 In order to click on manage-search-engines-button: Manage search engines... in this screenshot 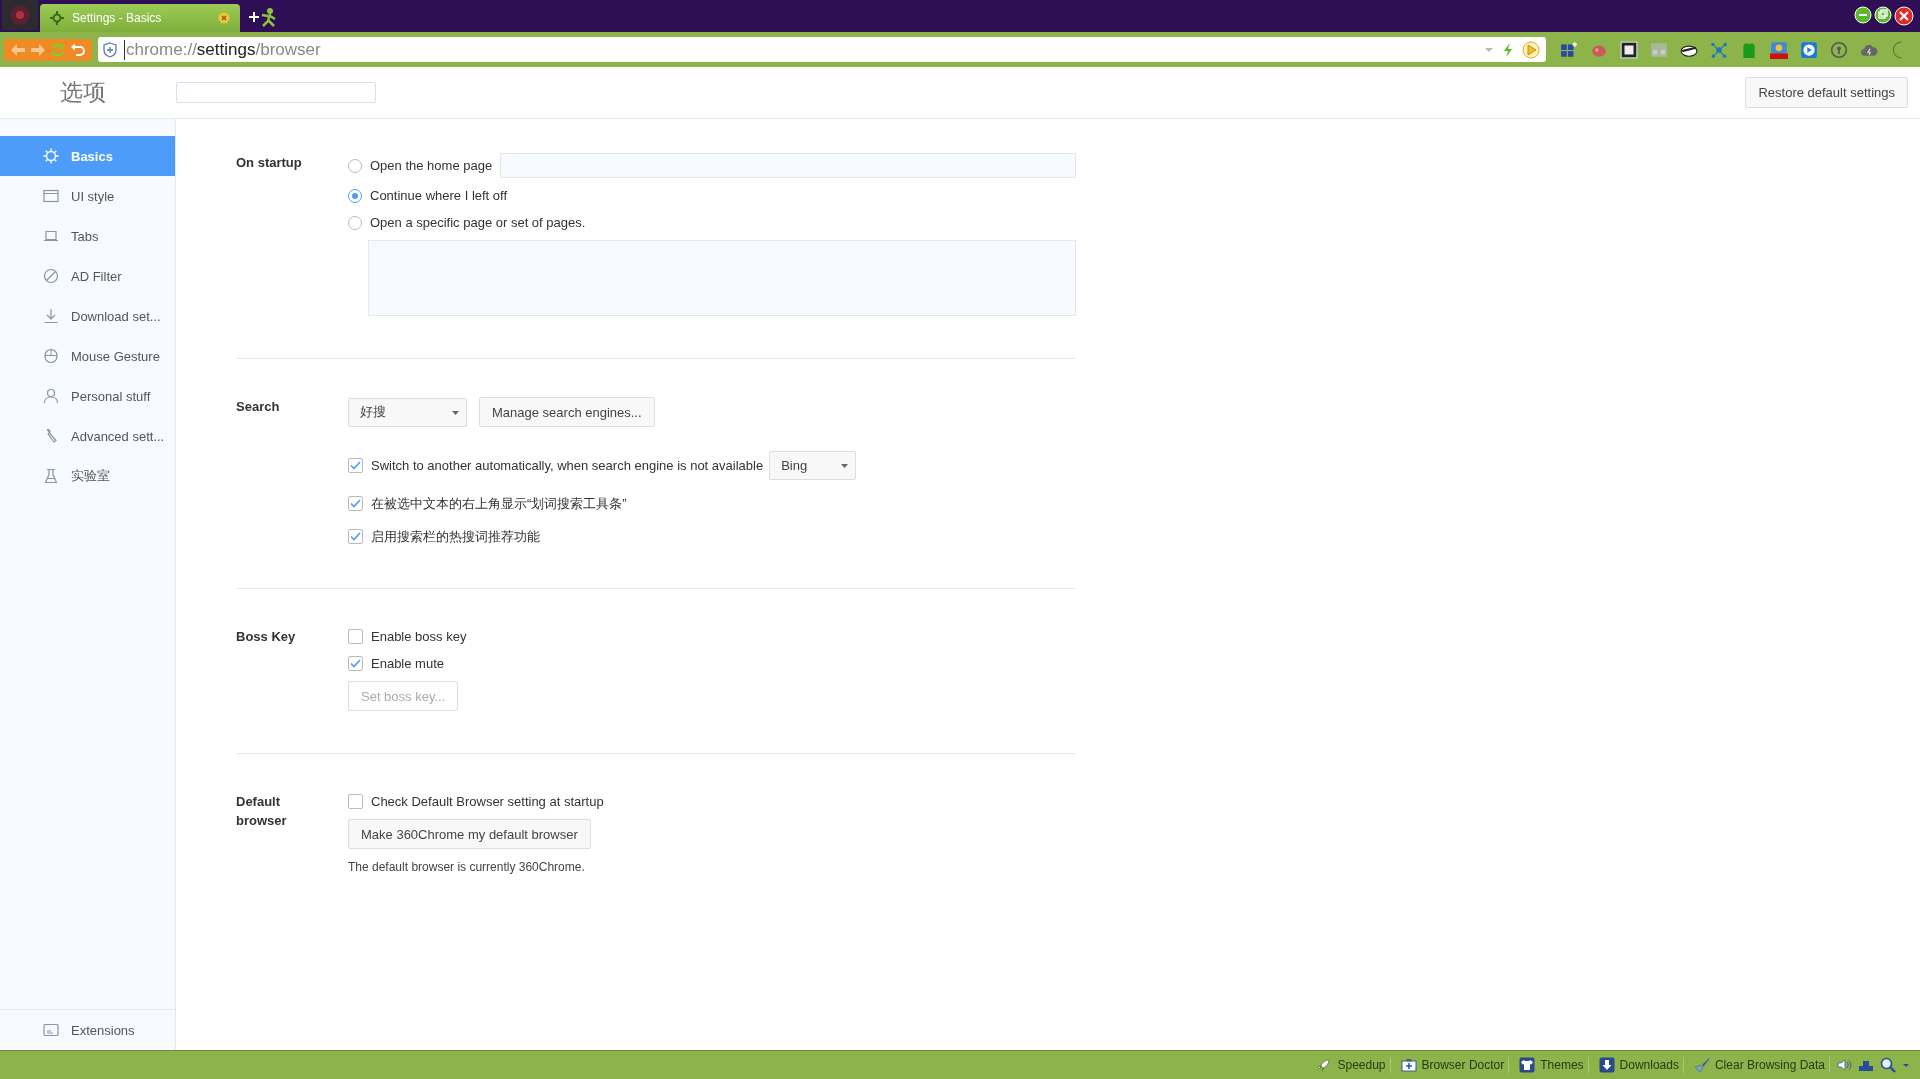, I will do `click(567, 412)`.